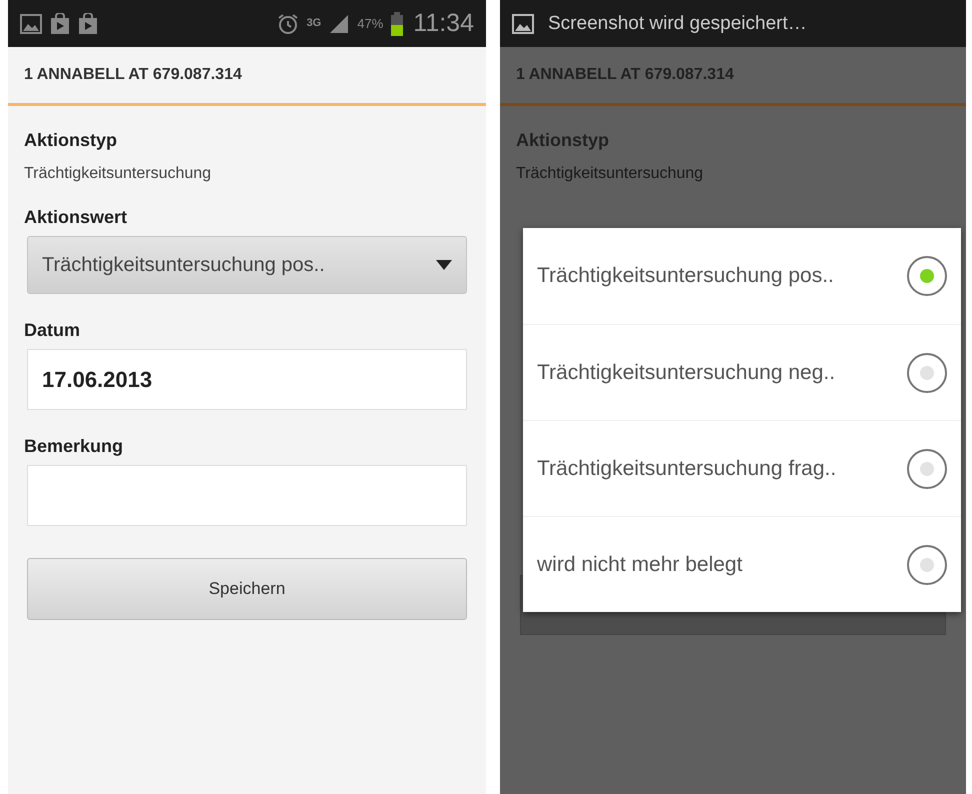 The height and width of the screenshot is (794, 972). What do you see at coordinates (742, 276) in the screenshot?
I see `option-item: Trächtigkeitsuntersuchung pos..` at bounding box center [742, 276].